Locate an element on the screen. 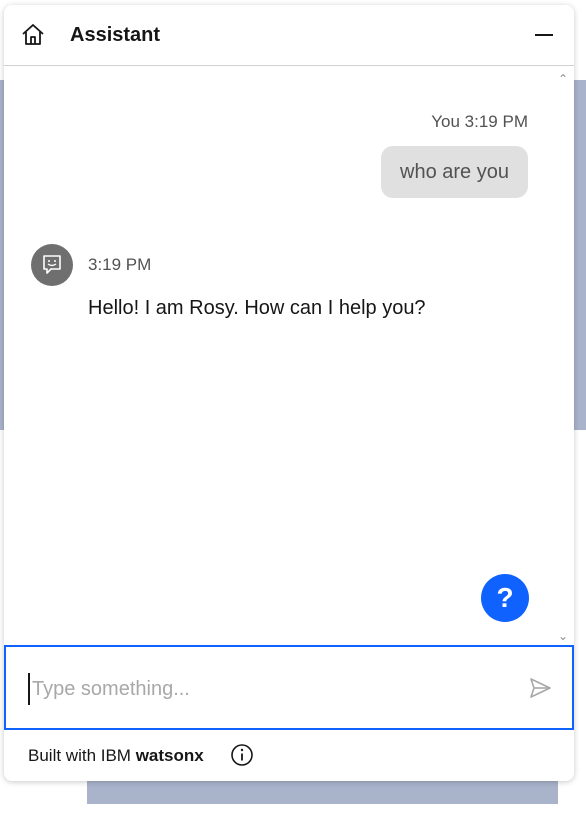 The image size is (586, 816). scroll-up-icon: ⌃ is located at coordinates (563, 79).